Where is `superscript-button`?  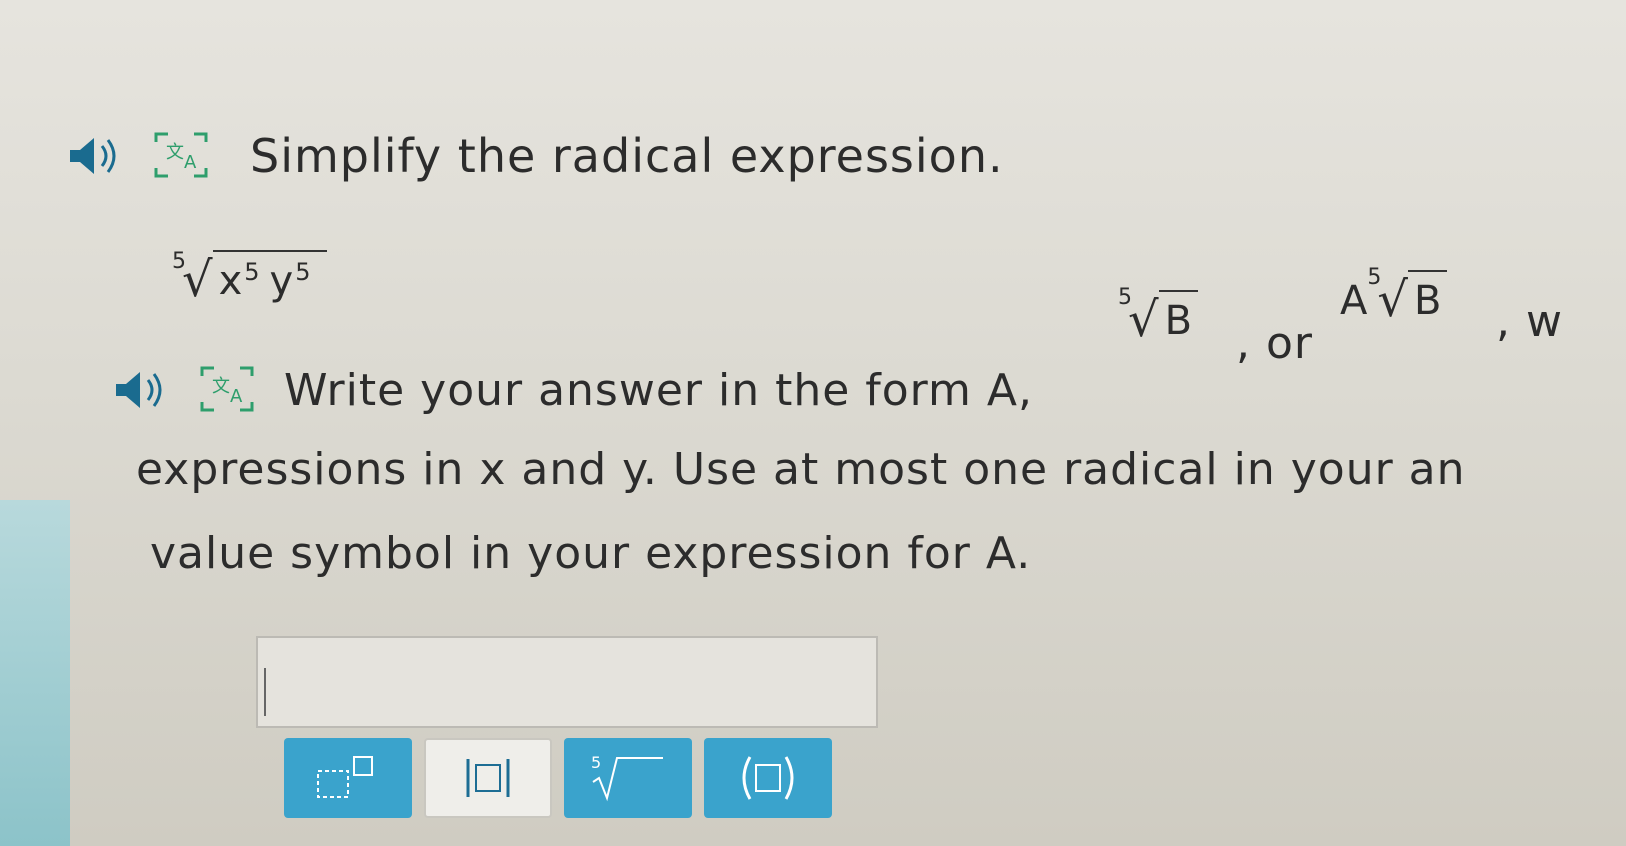 superscript-button is located at coordinates (348, 778).